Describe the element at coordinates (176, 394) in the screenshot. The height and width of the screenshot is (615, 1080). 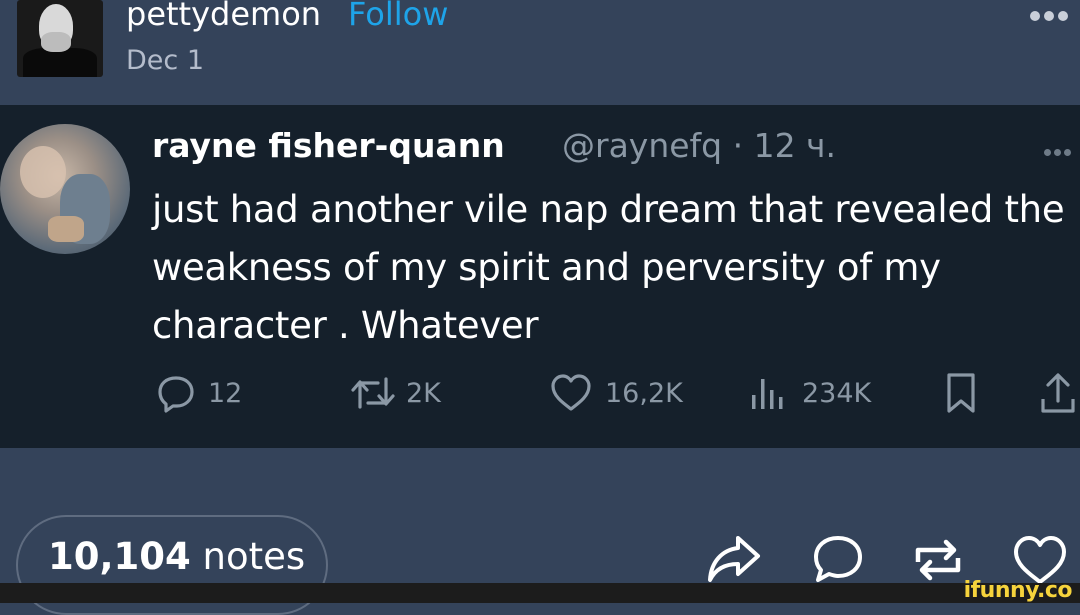
I see `reply-icon` at that location.